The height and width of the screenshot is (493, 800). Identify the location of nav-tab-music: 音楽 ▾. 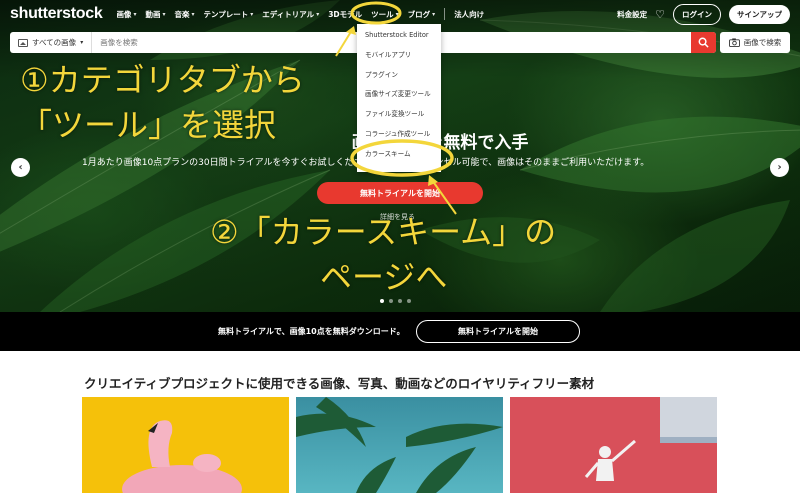
(184, 14).